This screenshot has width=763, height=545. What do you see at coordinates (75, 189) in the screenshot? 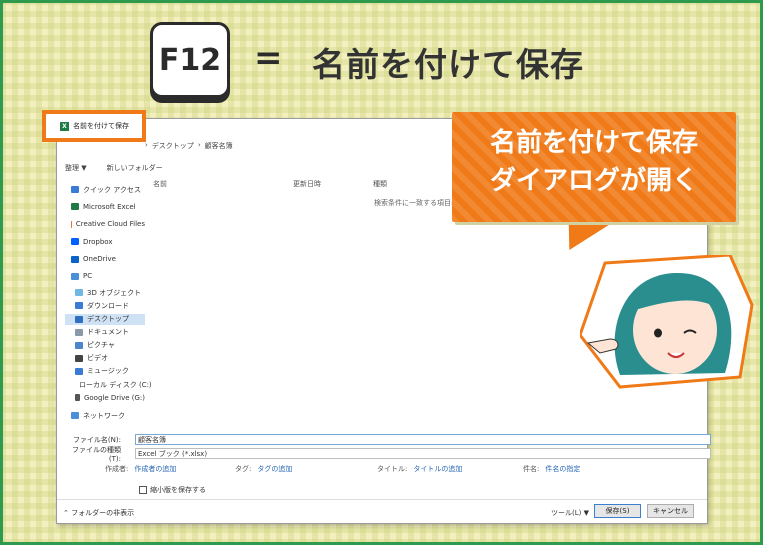
I see `star-icon` at bounding box center [75, 189].